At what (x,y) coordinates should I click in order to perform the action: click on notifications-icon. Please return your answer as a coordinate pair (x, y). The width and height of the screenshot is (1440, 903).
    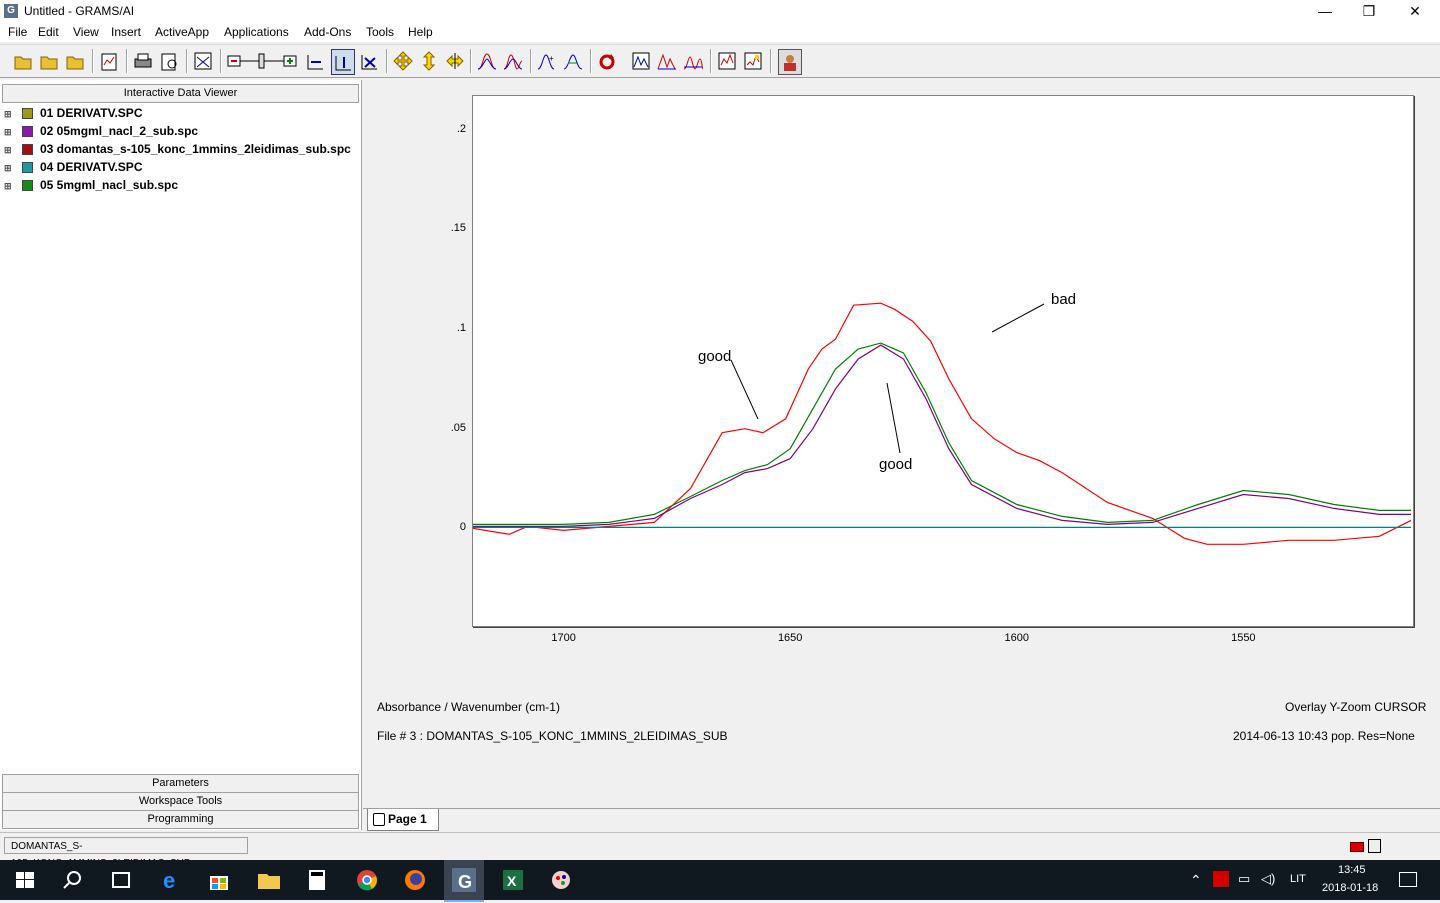
    Looking at the image, I should click on (1408, 879).